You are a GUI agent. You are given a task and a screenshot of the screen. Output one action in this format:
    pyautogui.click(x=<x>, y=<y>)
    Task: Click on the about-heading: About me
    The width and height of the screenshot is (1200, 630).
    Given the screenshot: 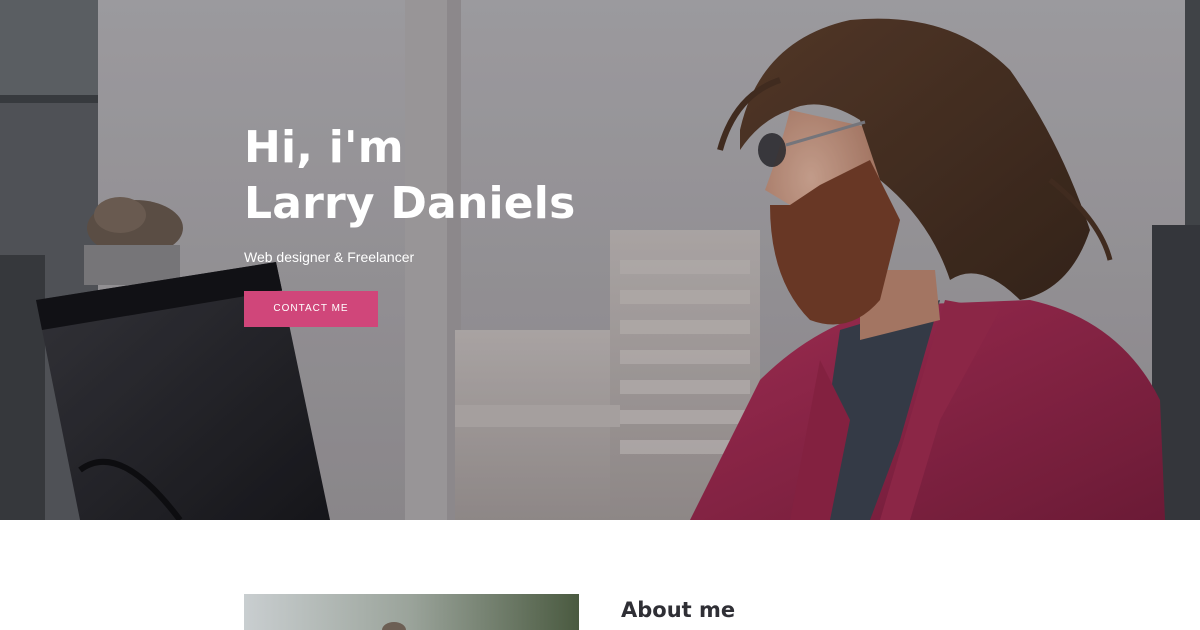 What is the action you would take?
    pyautogui.click(x=678, y=610)
    